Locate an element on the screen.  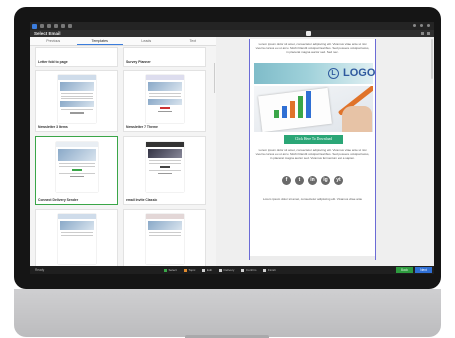
help-icon is located at coordinates (428, 25).